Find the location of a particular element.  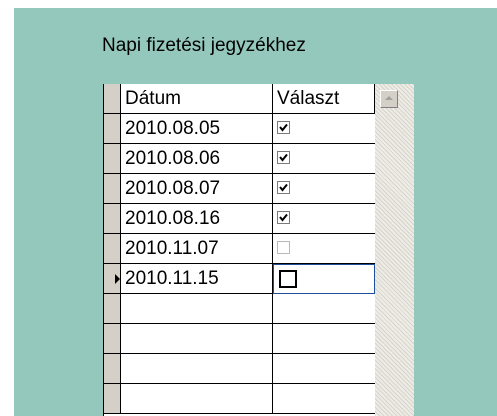

column-header-date: Dátum is located at coordinates (197, 99).